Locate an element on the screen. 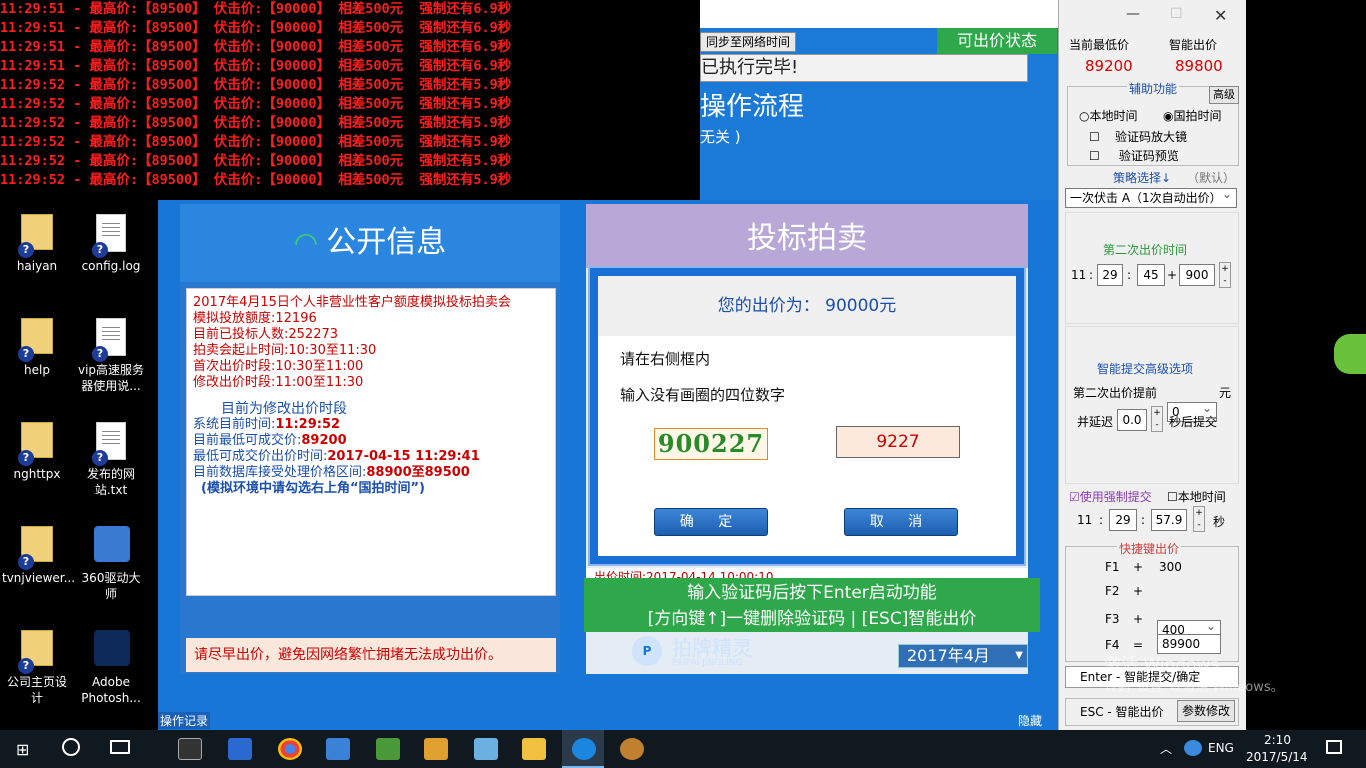 Image resolution: width=1366 pixels, height=768 pixels. info-line: 2017年4月15日个人非营业性客户额度模拟投标拍卖会 is located at coordinates (352, 302).